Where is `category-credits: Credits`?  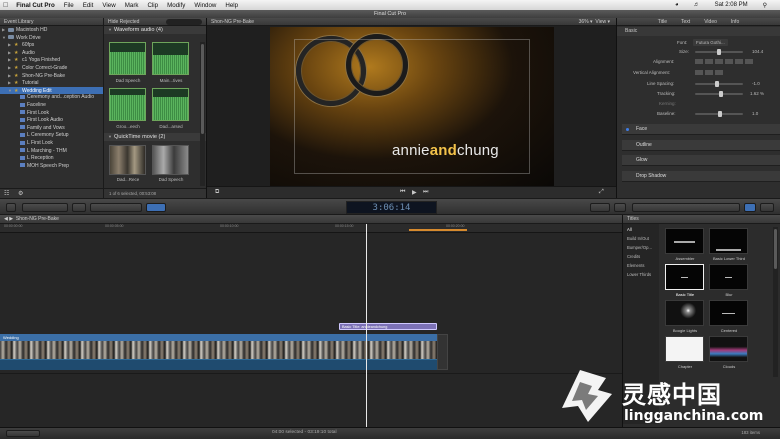 category-credits: Credits is located at coordinates (633, 256).